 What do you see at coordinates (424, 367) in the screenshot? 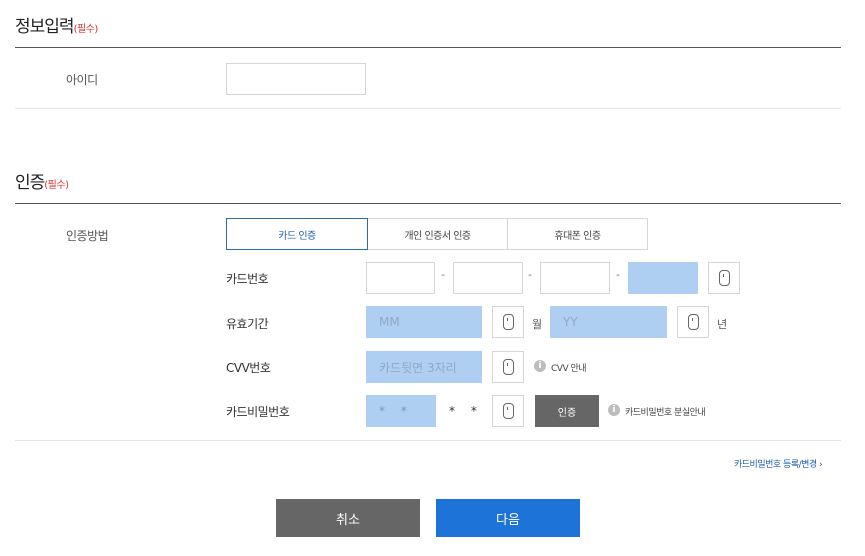
I see `cvv-input: 카드뒷면 3자리` at bounding box center [424, 367].